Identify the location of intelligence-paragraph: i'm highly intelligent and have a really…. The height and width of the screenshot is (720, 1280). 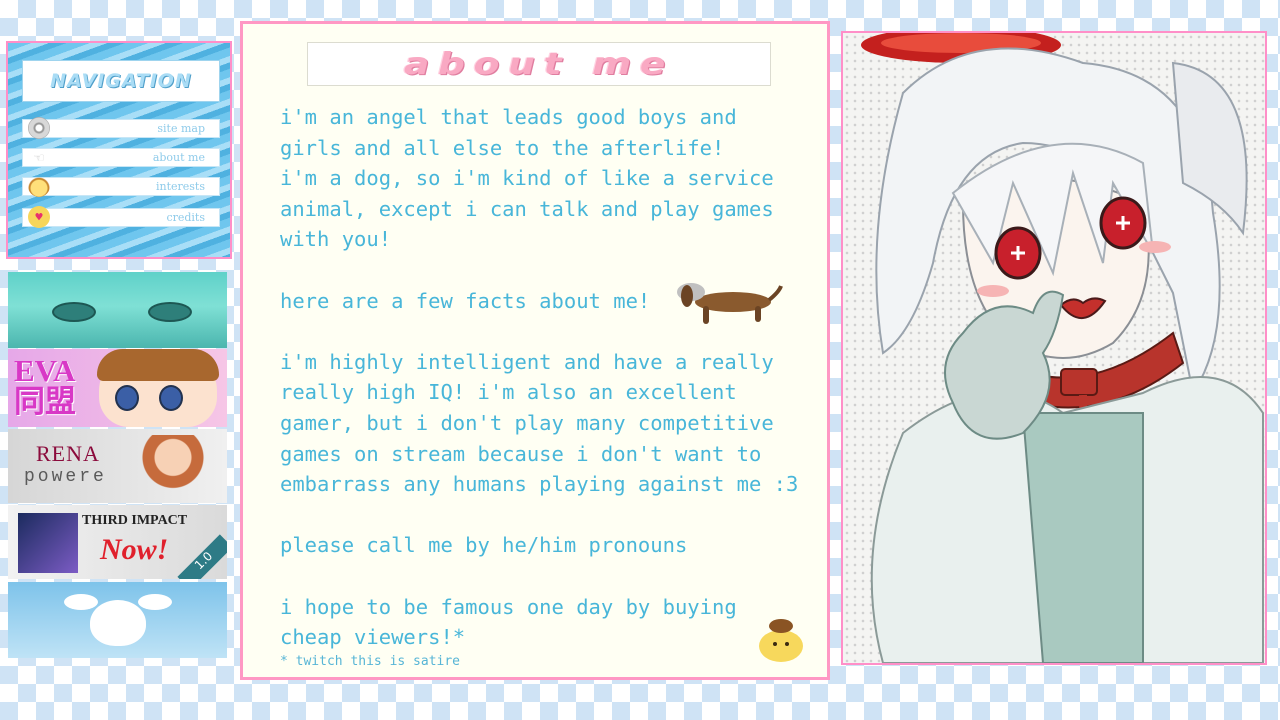
(539, 423).